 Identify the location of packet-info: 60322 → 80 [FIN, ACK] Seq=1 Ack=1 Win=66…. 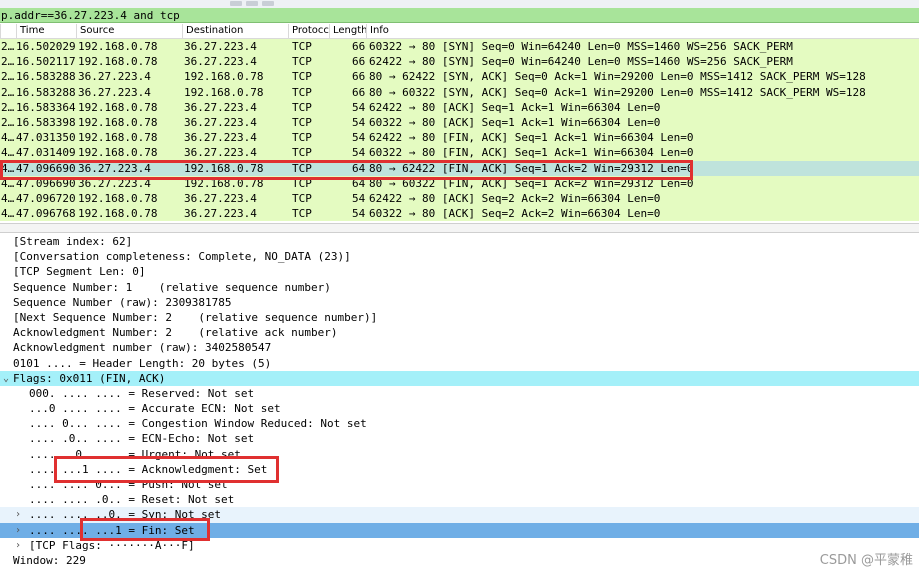
(531, 153).